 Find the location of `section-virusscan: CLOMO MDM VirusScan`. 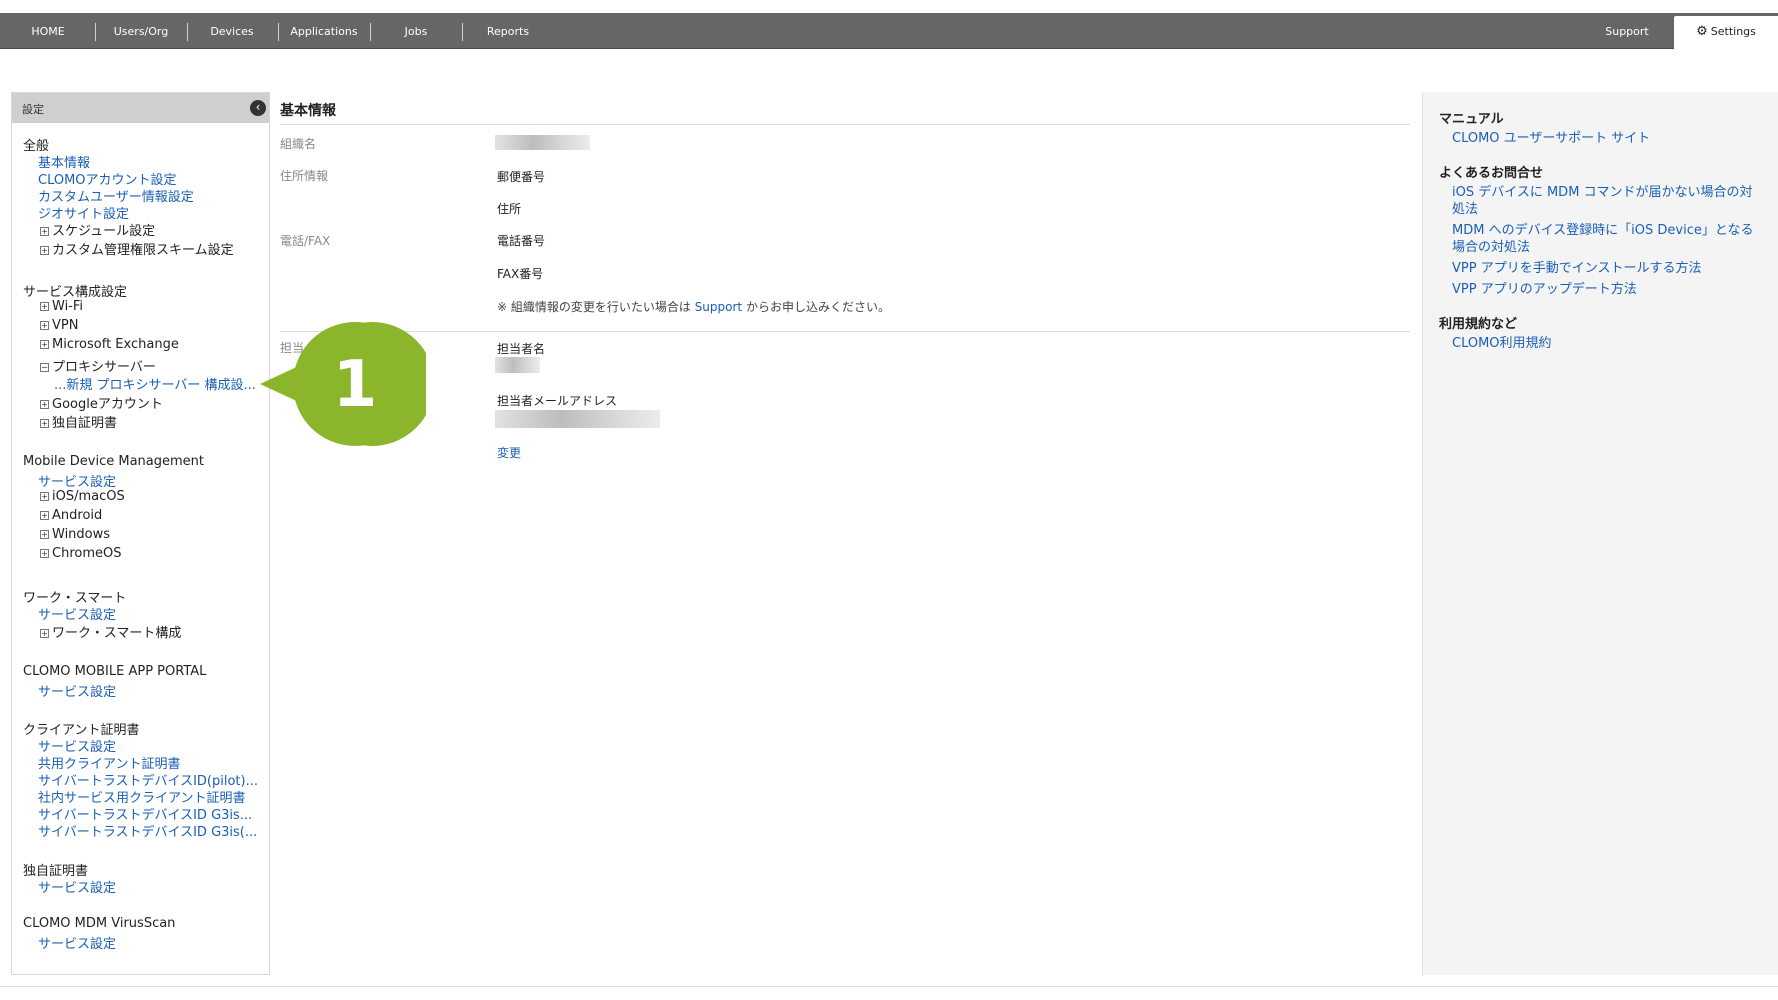

section-virusscan: CLOMO MDM VirusScan is located at coordinates (99, 923).